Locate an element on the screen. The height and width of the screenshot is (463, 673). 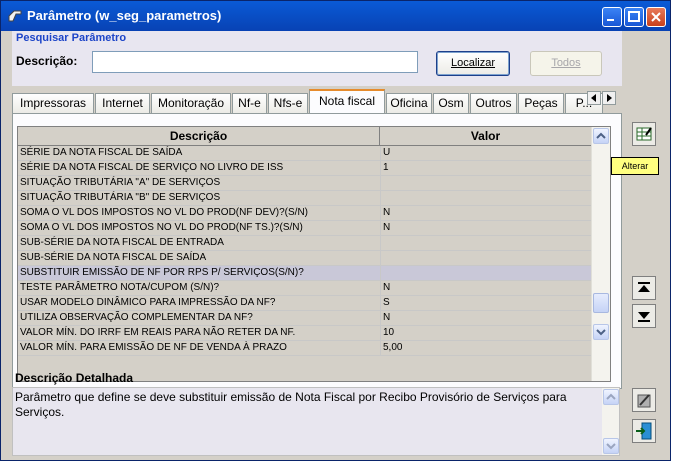
tab-nota-fiscal: Nota fiscal is located at coordinates (347, 101).